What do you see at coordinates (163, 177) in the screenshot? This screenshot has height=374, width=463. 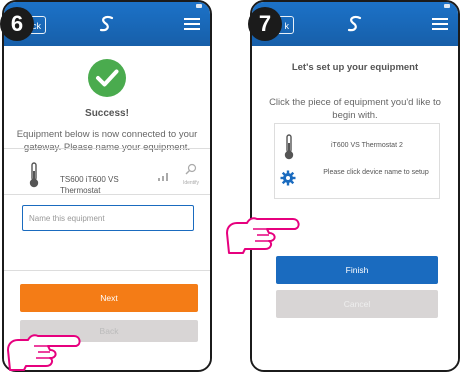 I see `signal-icon` at bounding box center [163, 177].